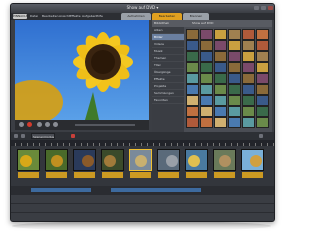 Image resolution: width=320 pixels, height=242 pixels. I want to click on stop-button, so click(47, 124).